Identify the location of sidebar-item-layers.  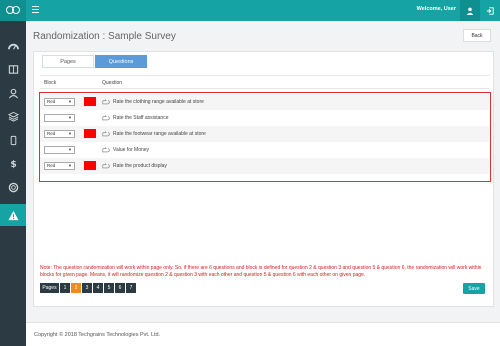
(13, 116).